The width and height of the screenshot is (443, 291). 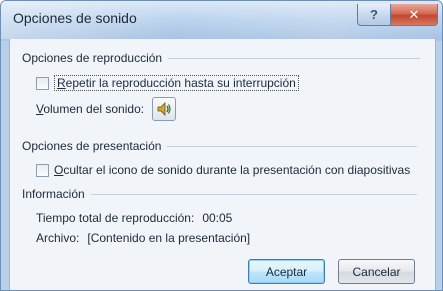 What do you see at coordinates (58, 238) in the screenshot?
I see `file-label: Archivo:` at bounding box center [58, 238].